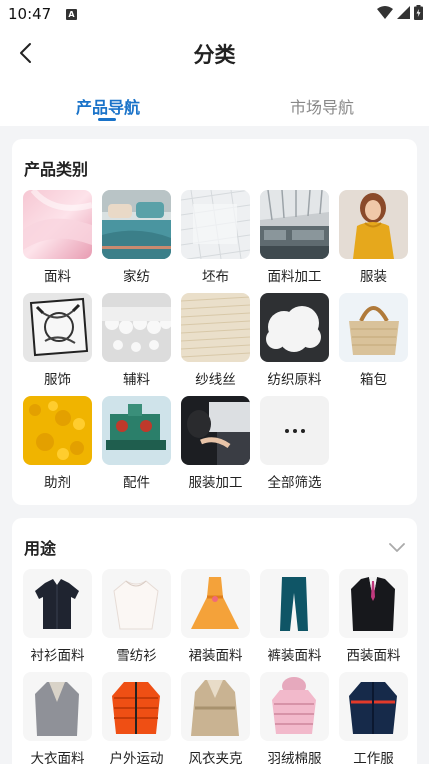  I want to click on usage-item: 户外运动, so click(136, 718).